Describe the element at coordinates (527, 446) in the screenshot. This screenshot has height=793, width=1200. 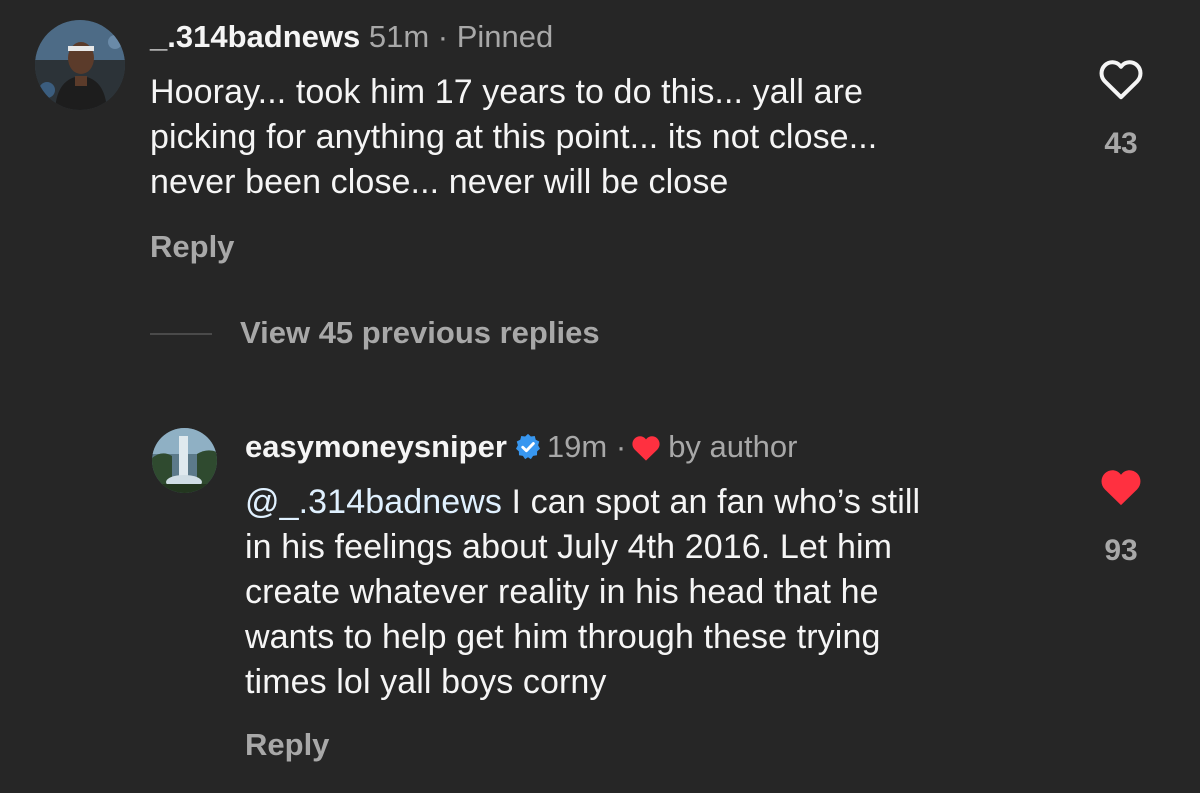
I see `verified-badge-icon` at that location.